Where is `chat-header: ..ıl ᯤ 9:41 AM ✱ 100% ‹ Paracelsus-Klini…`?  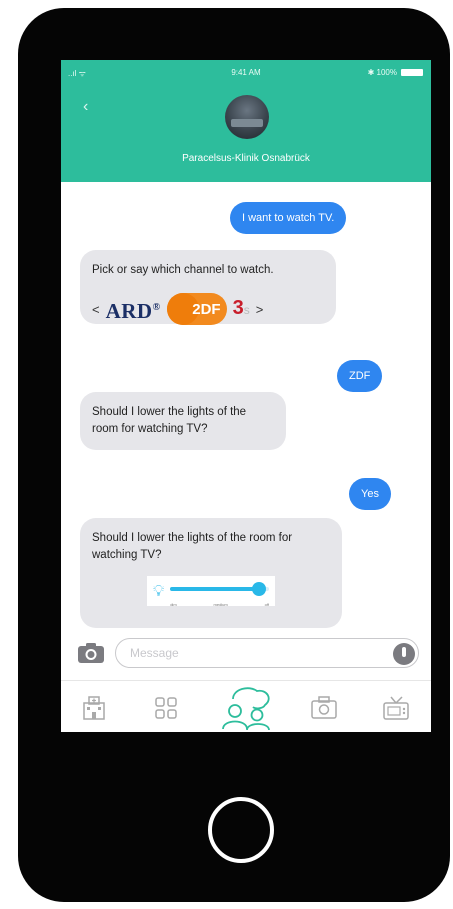 chat-header: ..ıl ᯤ 9:41 AM ✱ 100% ‹ Paracelsus-Klini… is located at coordinates (246, 121).